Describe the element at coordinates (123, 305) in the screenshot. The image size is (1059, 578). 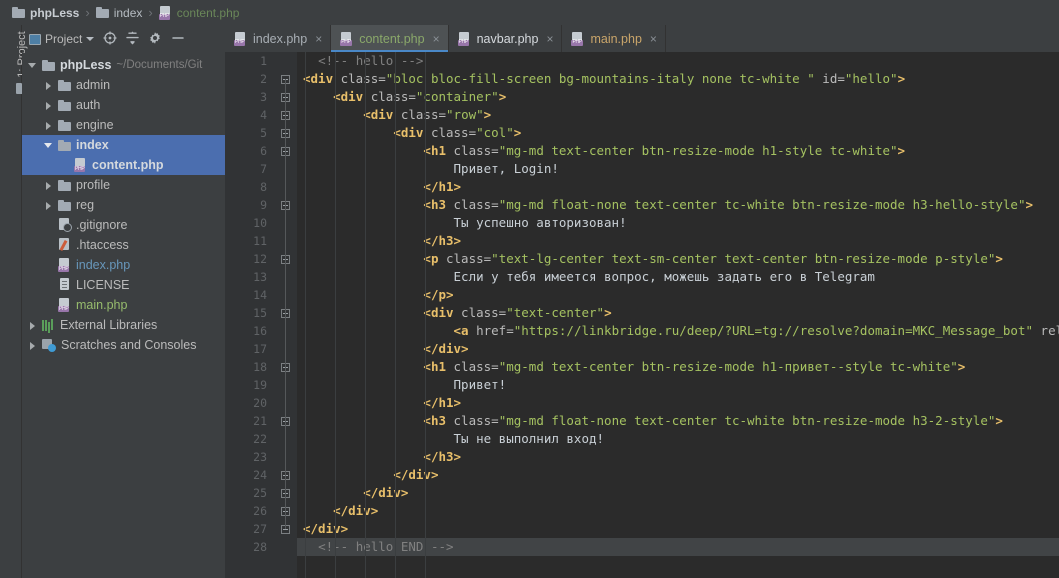
I see `tree-item-main-php: main.php` at that location.